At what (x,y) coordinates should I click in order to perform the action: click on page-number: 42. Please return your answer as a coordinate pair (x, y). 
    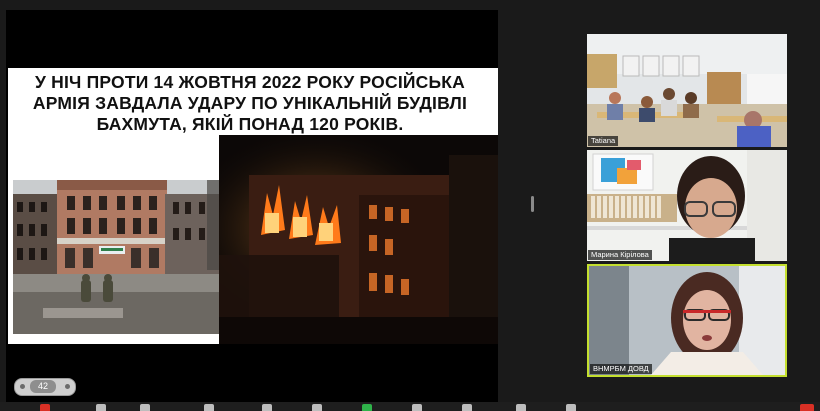
    Looking at the image, I should click on (43, 386).